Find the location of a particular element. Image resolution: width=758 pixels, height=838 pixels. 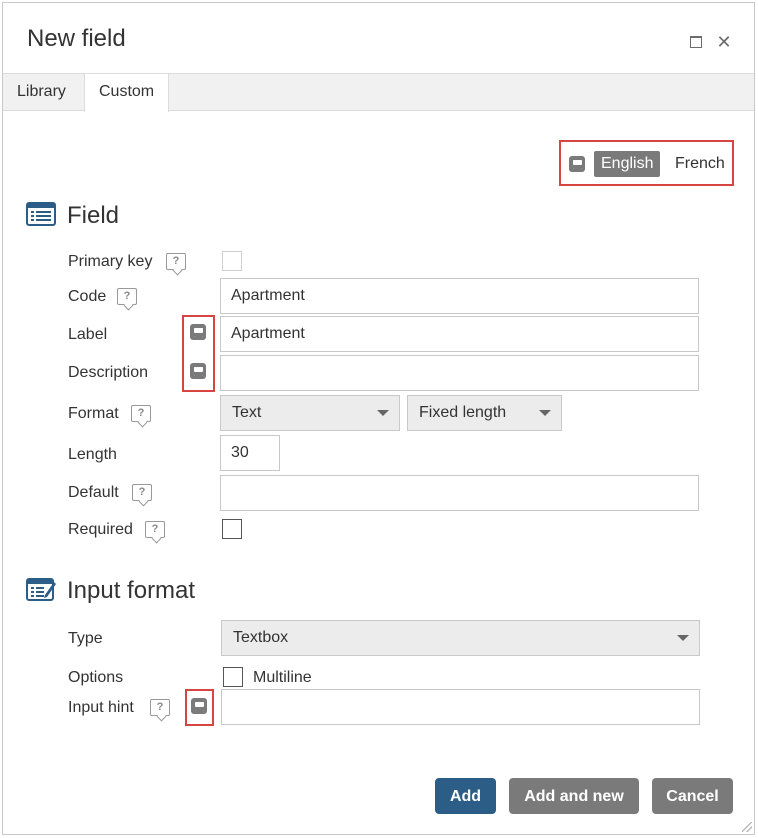

description-label: Description is located at coordinates (108, 372).